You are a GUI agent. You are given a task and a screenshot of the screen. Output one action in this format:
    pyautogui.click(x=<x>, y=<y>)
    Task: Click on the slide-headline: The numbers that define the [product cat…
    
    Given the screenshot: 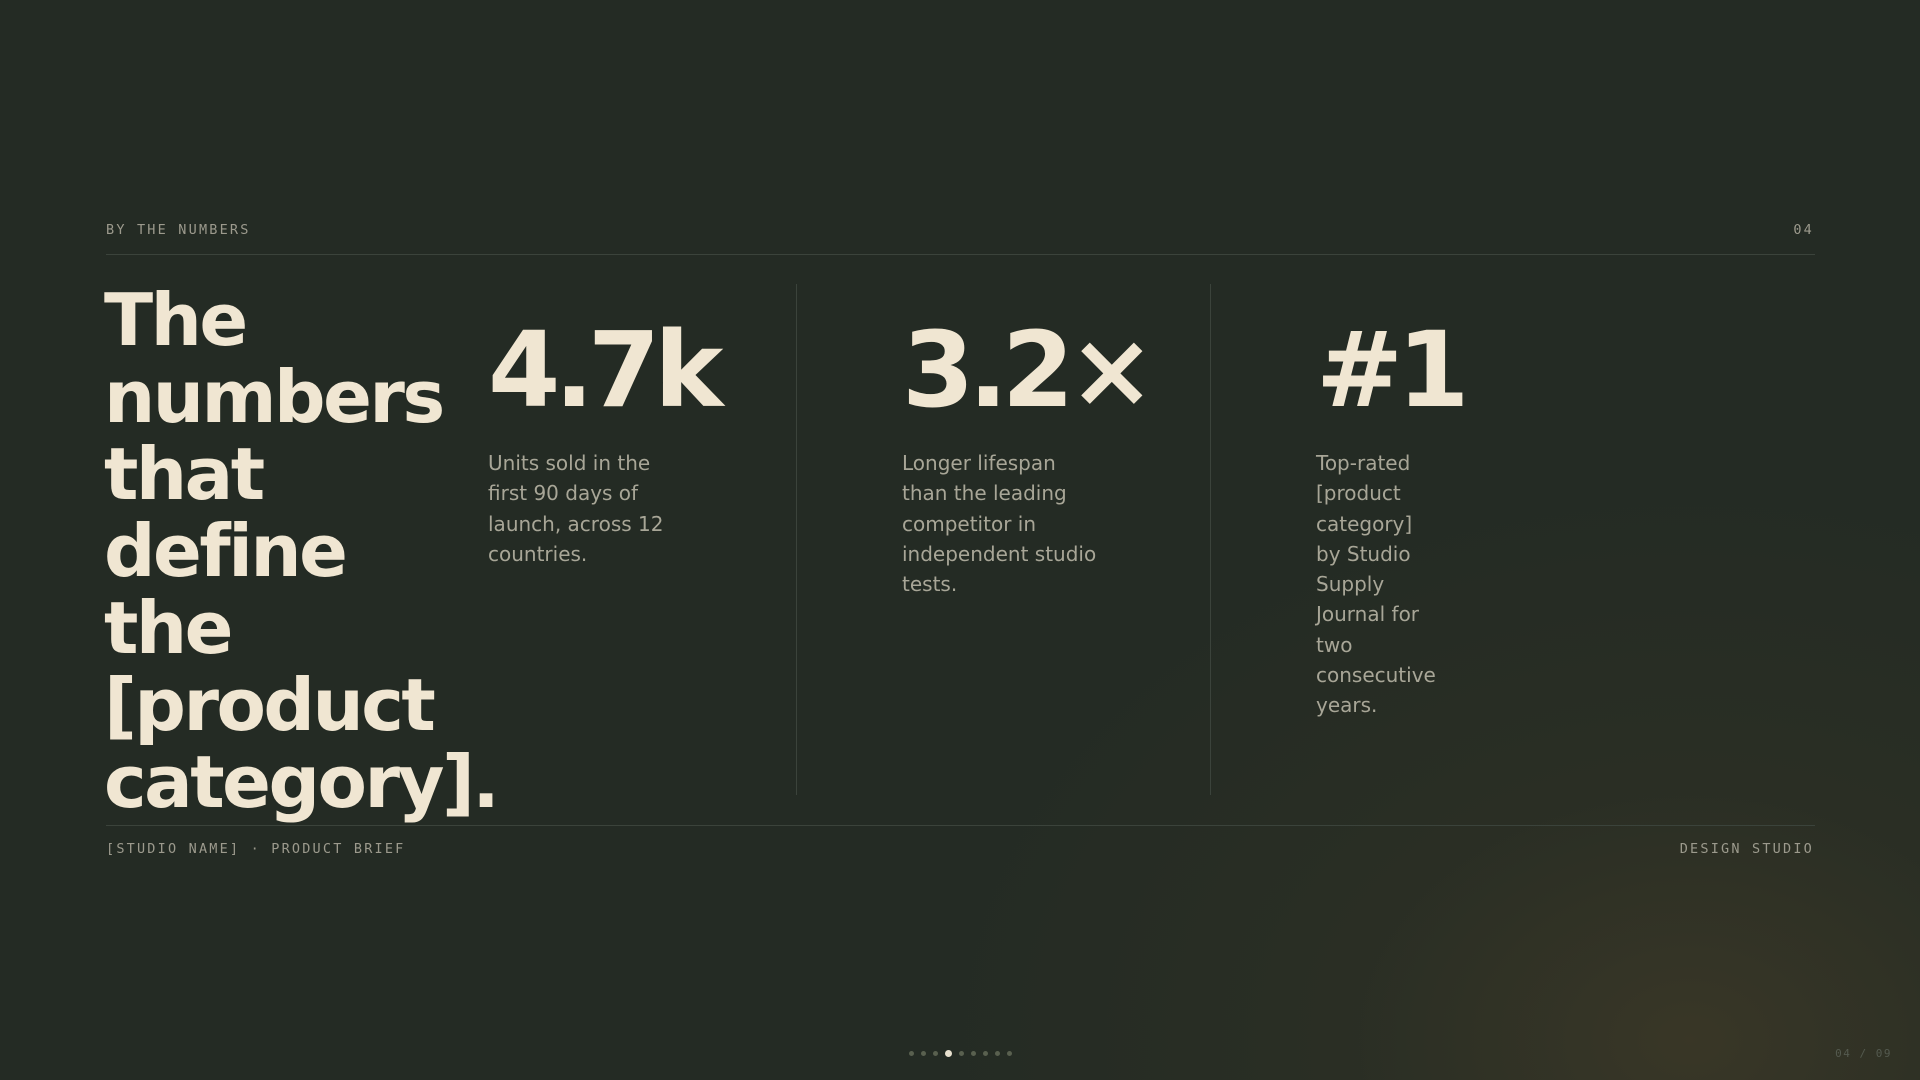 What is the action you would take?
    pyautogui.click(x=302, y=551)
    